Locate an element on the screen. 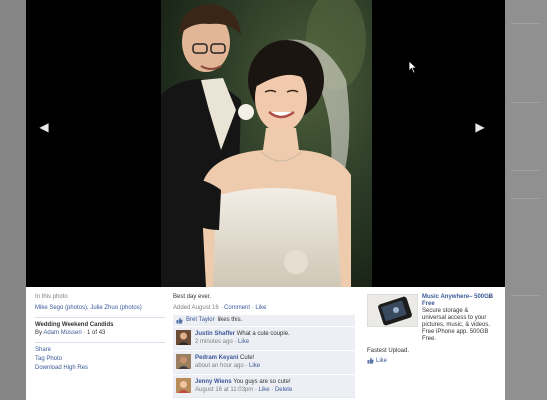 Image resolution: width=547 pixels, height=400 pixels. close-ad-icon: × is located at coordinates (490, 297).